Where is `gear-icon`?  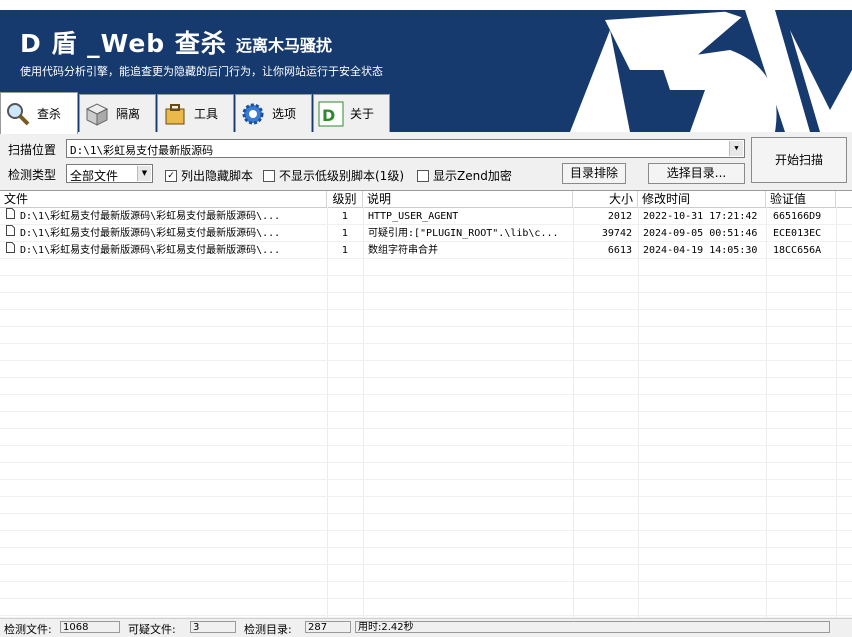
gear-icon is located at coordinates (253, 114).